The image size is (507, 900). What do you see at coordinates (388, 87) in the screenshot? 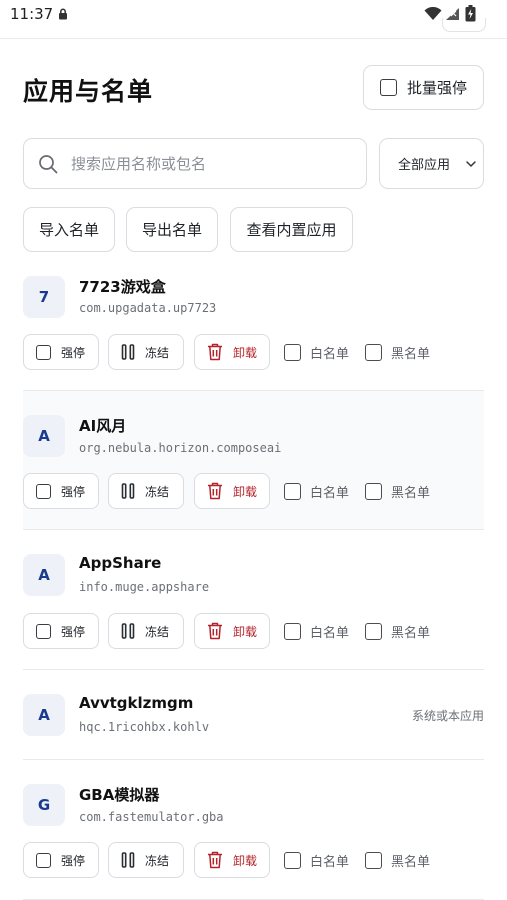
I see `batch-checkbox` at bounding box center [388, 87].